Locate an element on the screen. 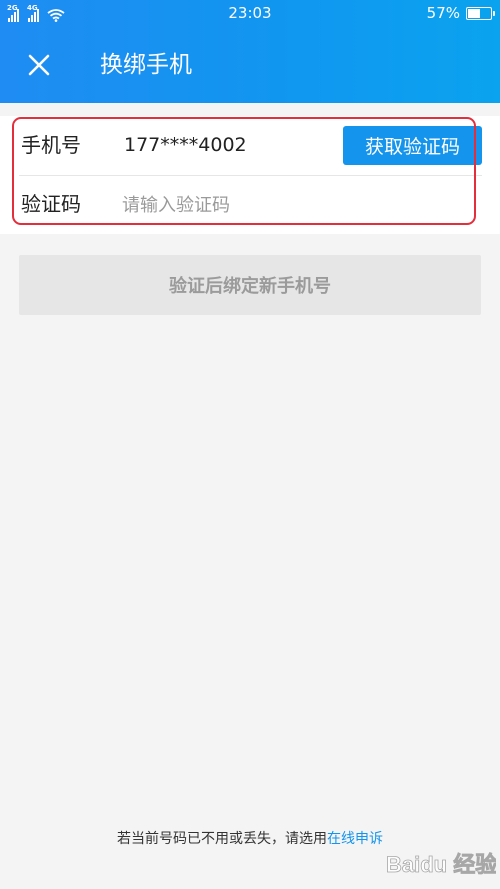 Image resolution: width=500 pixels, height=889 pixels. watermark-text: Baidu 经验 is located at coordinates (441, 864).